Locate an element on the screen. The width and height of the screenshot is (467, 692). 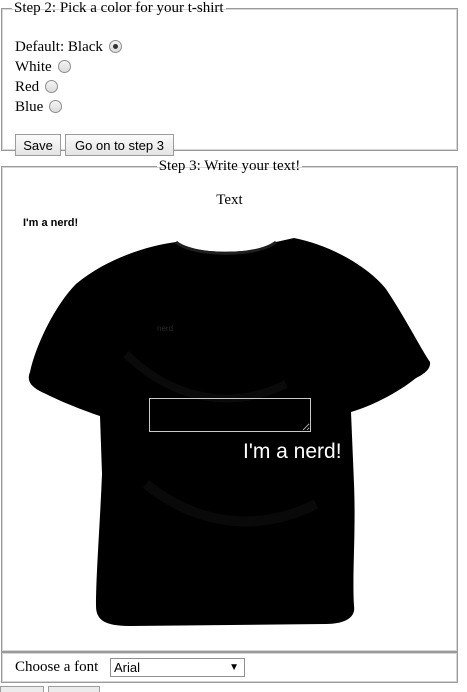
radio-white is located at coordinates (64, 66).